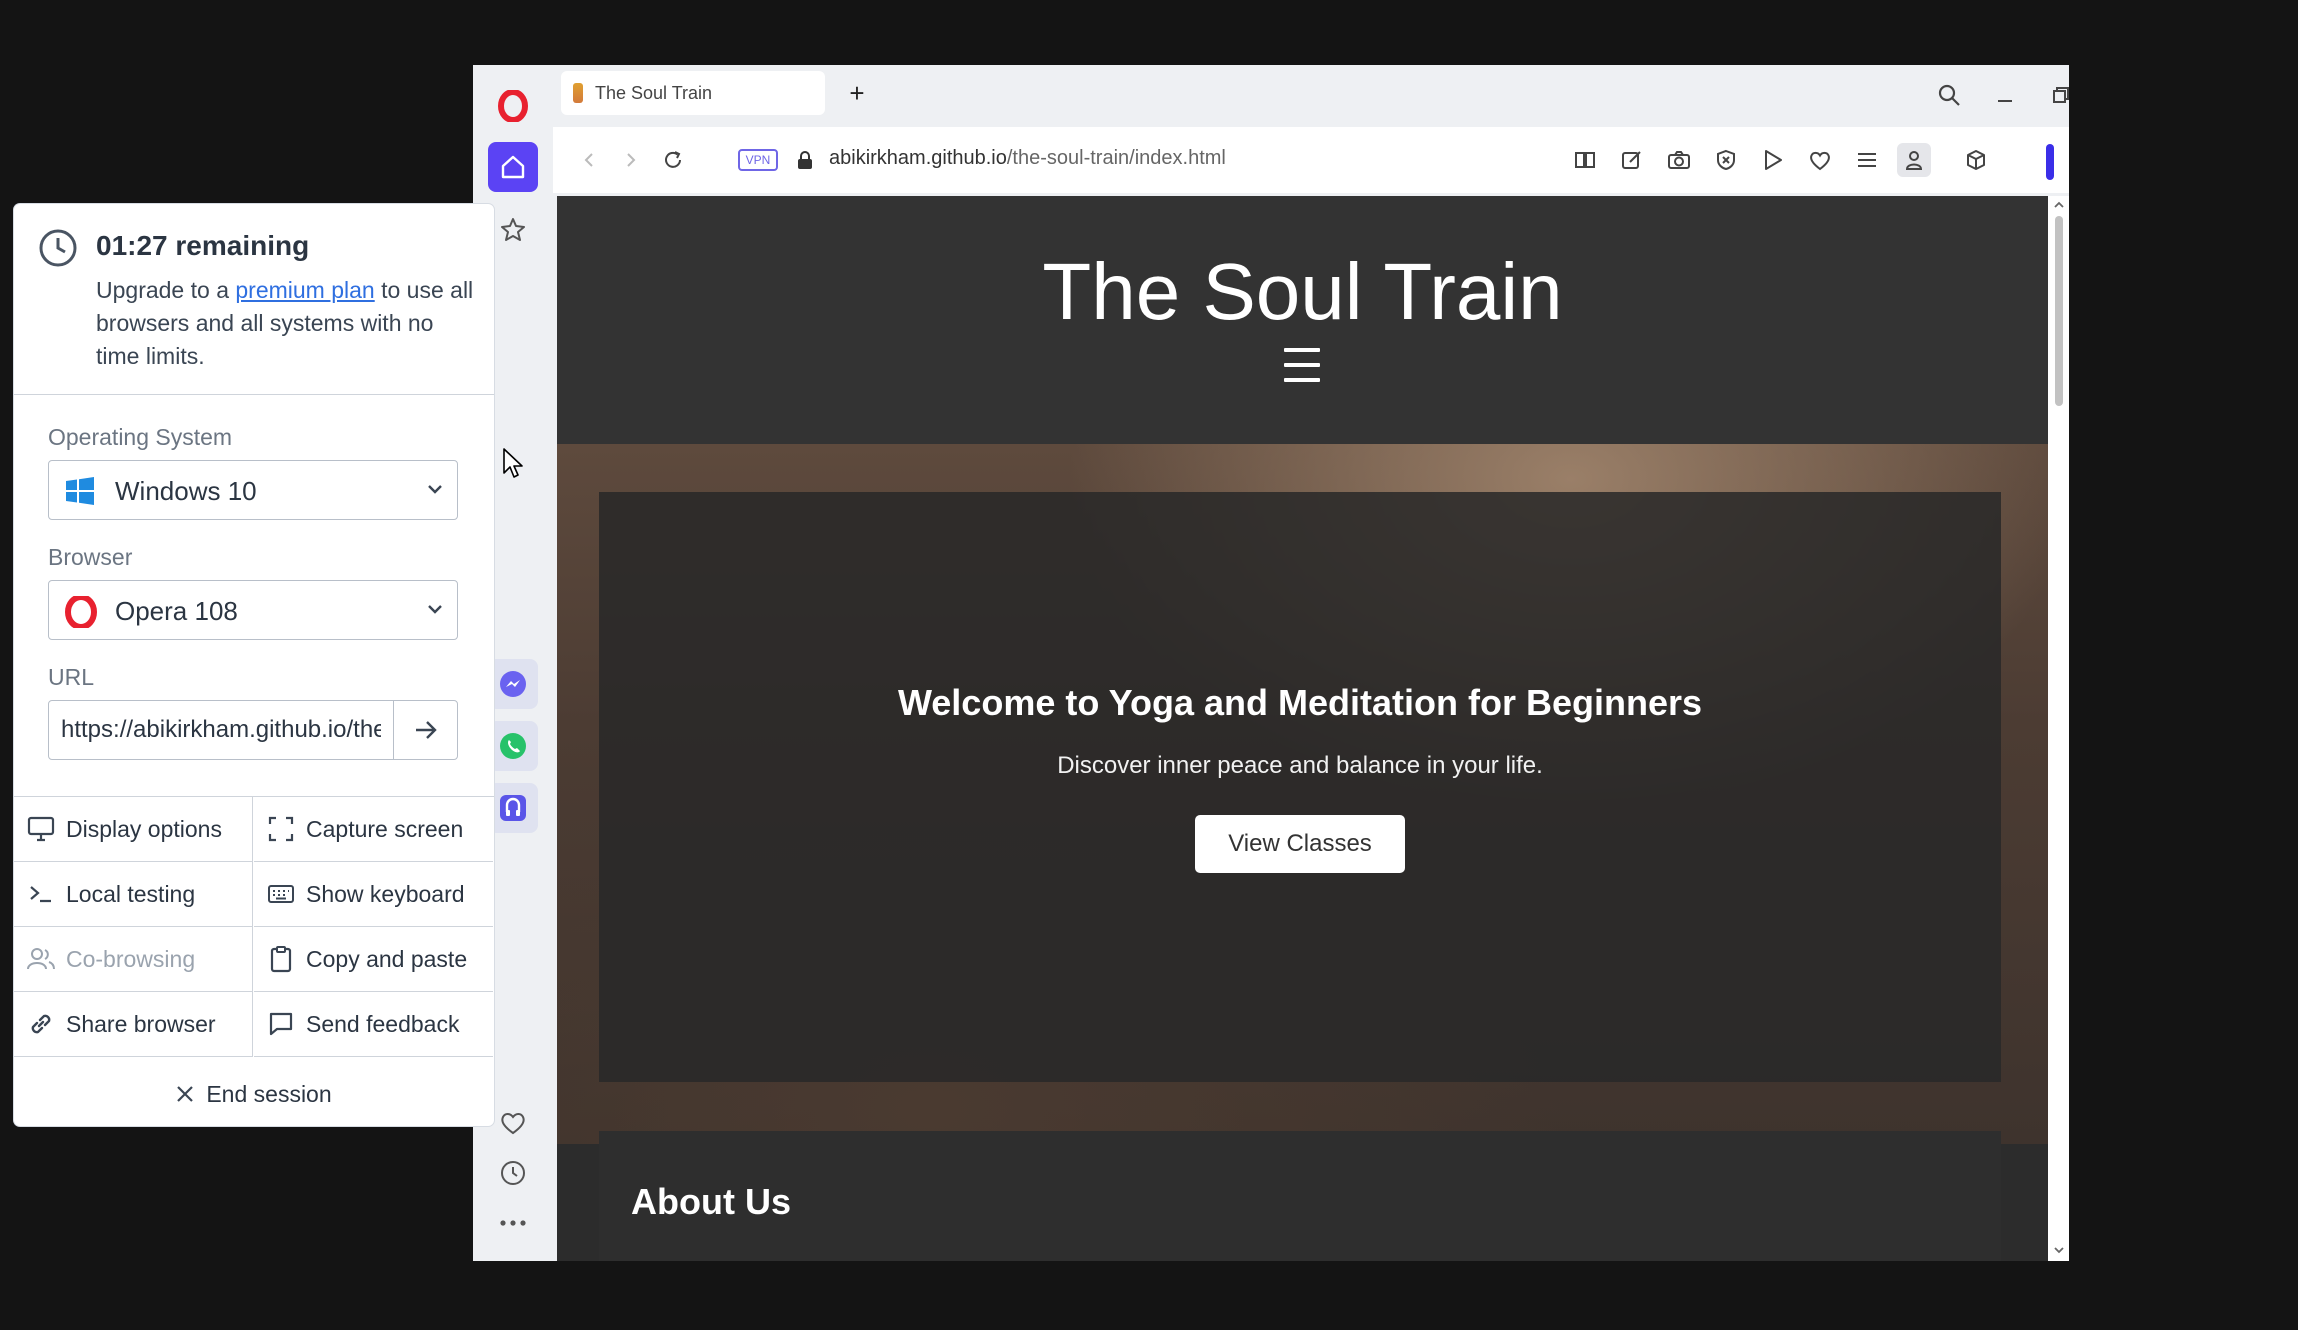 The height and width of the screenshot is (1330, 2298). What do you see at coordinates (513, 1223) in the screenshot?
I see `more-icon` at bounding box center [513, 1223].